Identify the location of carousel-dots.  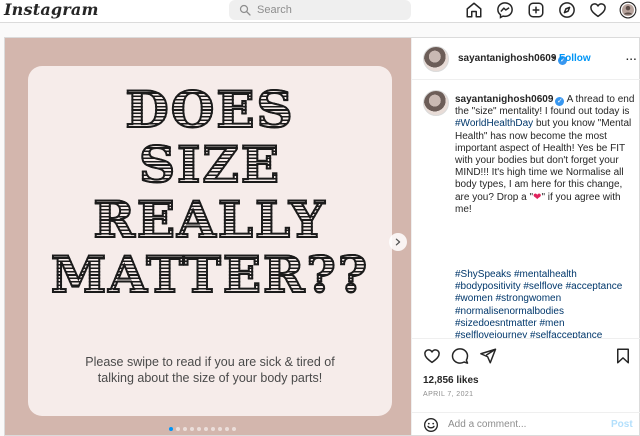
(202, 429).